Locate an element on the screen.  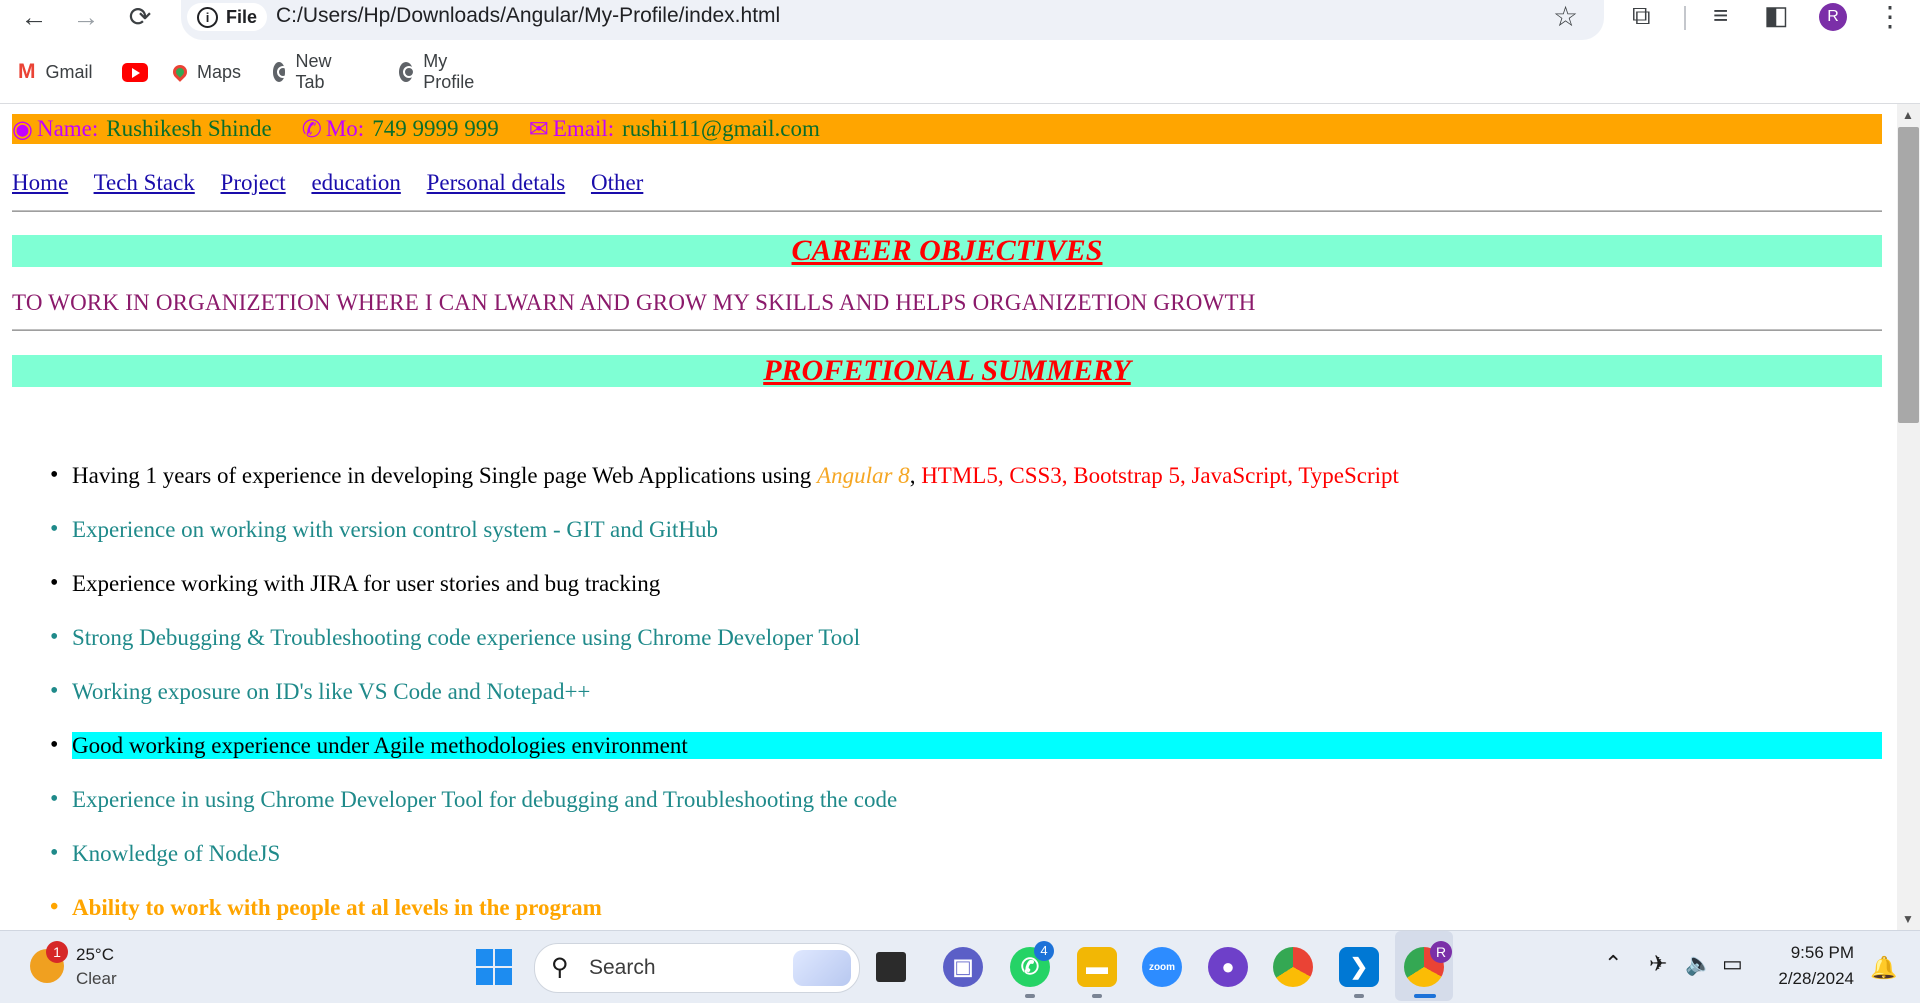
bookmark-label: New Tab is located at coordinates (313, 71).